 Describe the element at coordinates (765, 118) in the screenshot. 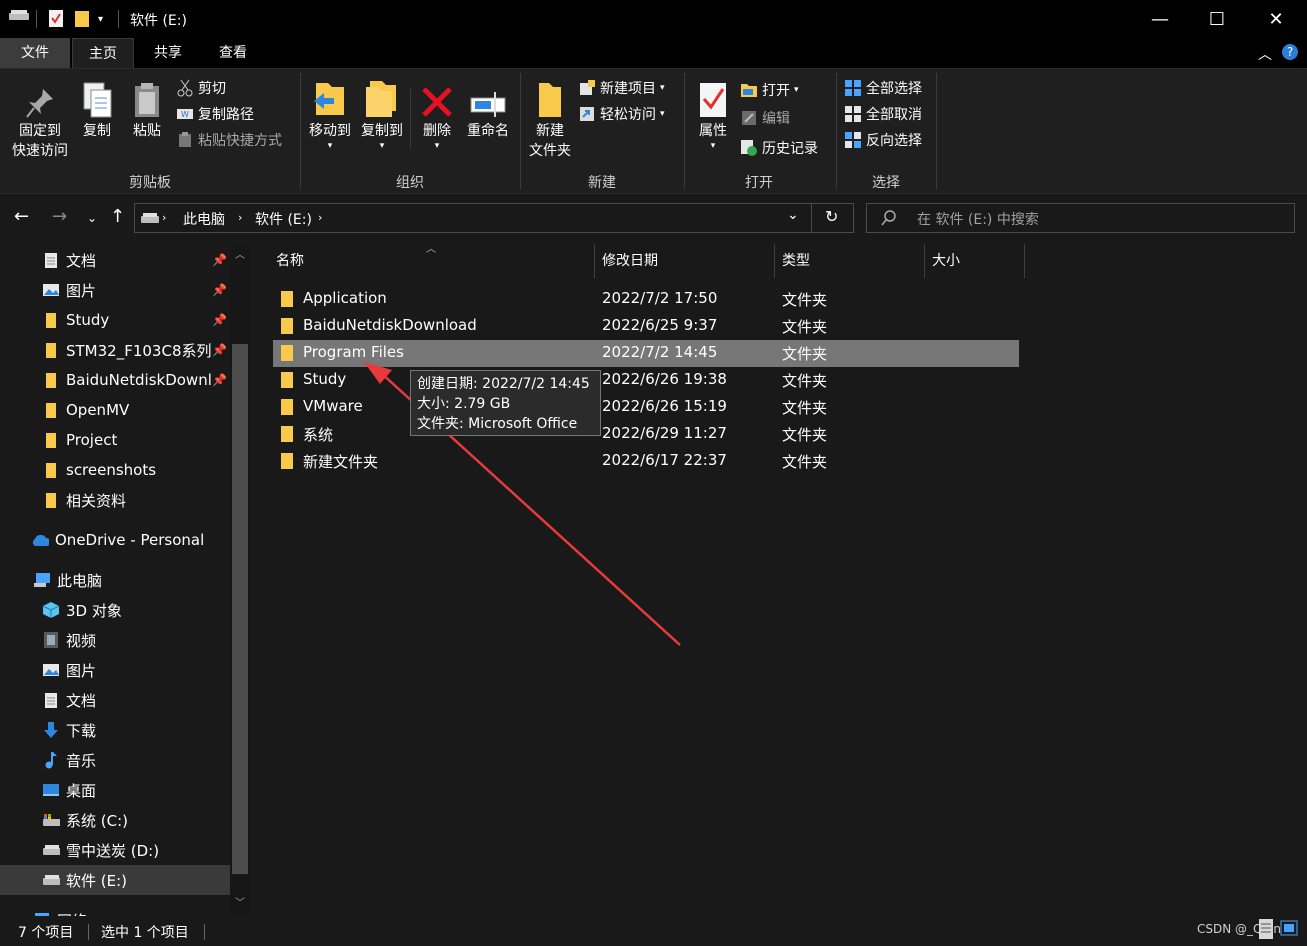

I see `edit-button: 编辑` at that location.